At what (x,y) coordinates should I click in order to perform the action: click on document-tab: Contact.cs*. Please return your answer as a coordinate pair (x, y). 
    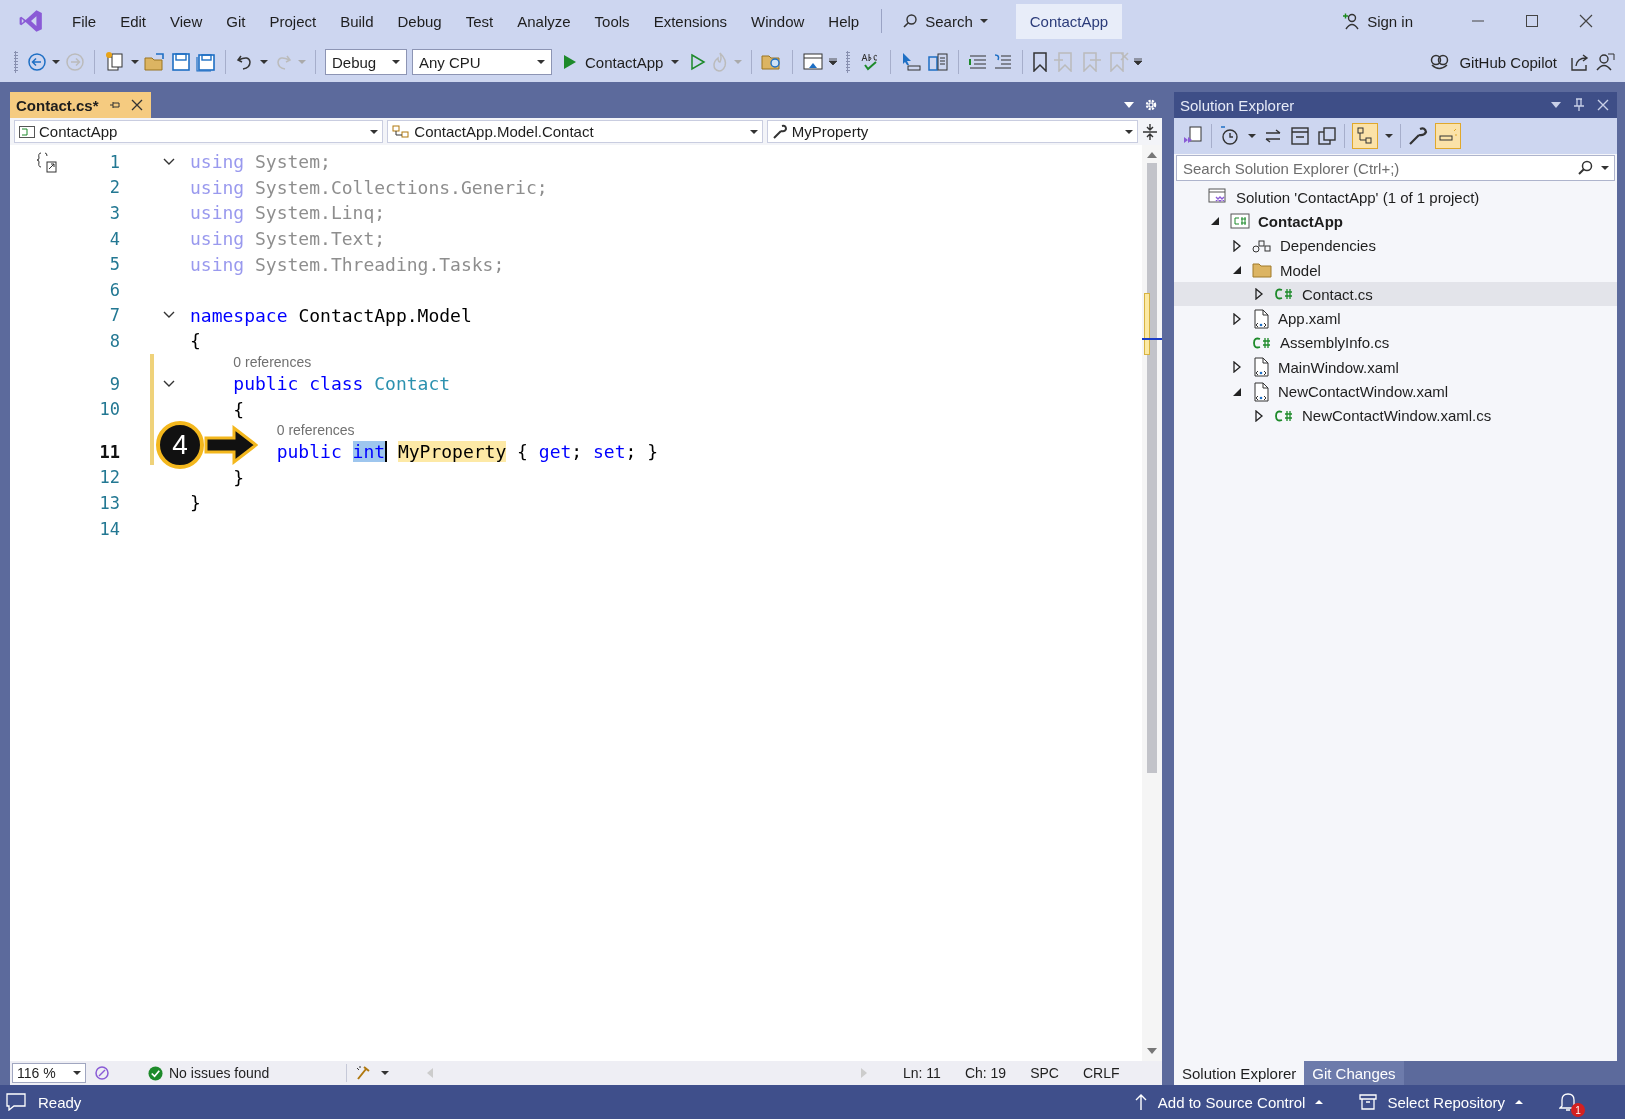
    Looking at the image, I should click on (80, 105).